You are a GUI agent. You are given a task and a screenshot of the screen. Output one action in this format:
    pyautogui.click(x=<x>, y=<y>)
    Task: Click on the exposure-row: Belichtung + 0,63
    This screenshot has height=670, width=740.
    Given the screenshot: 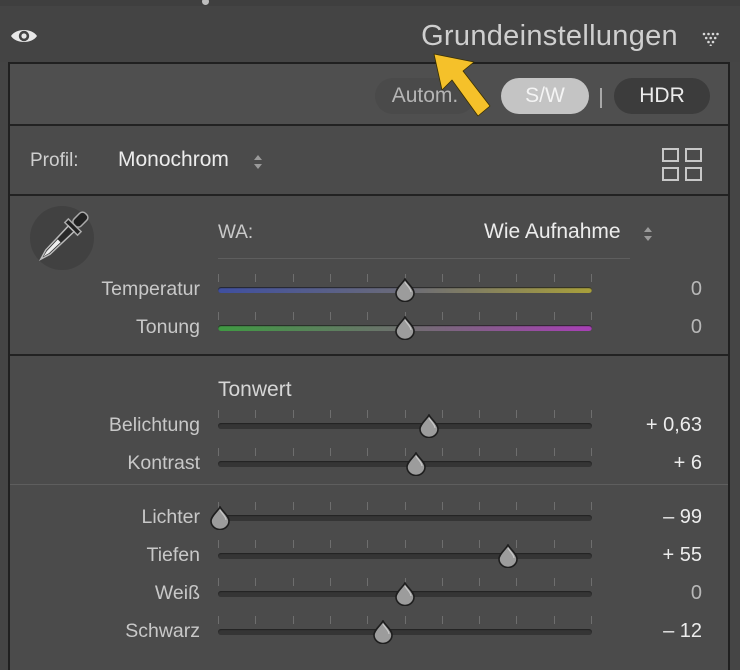 What is the action you would take?
    pyautogui.click(x=369, y=426)
    